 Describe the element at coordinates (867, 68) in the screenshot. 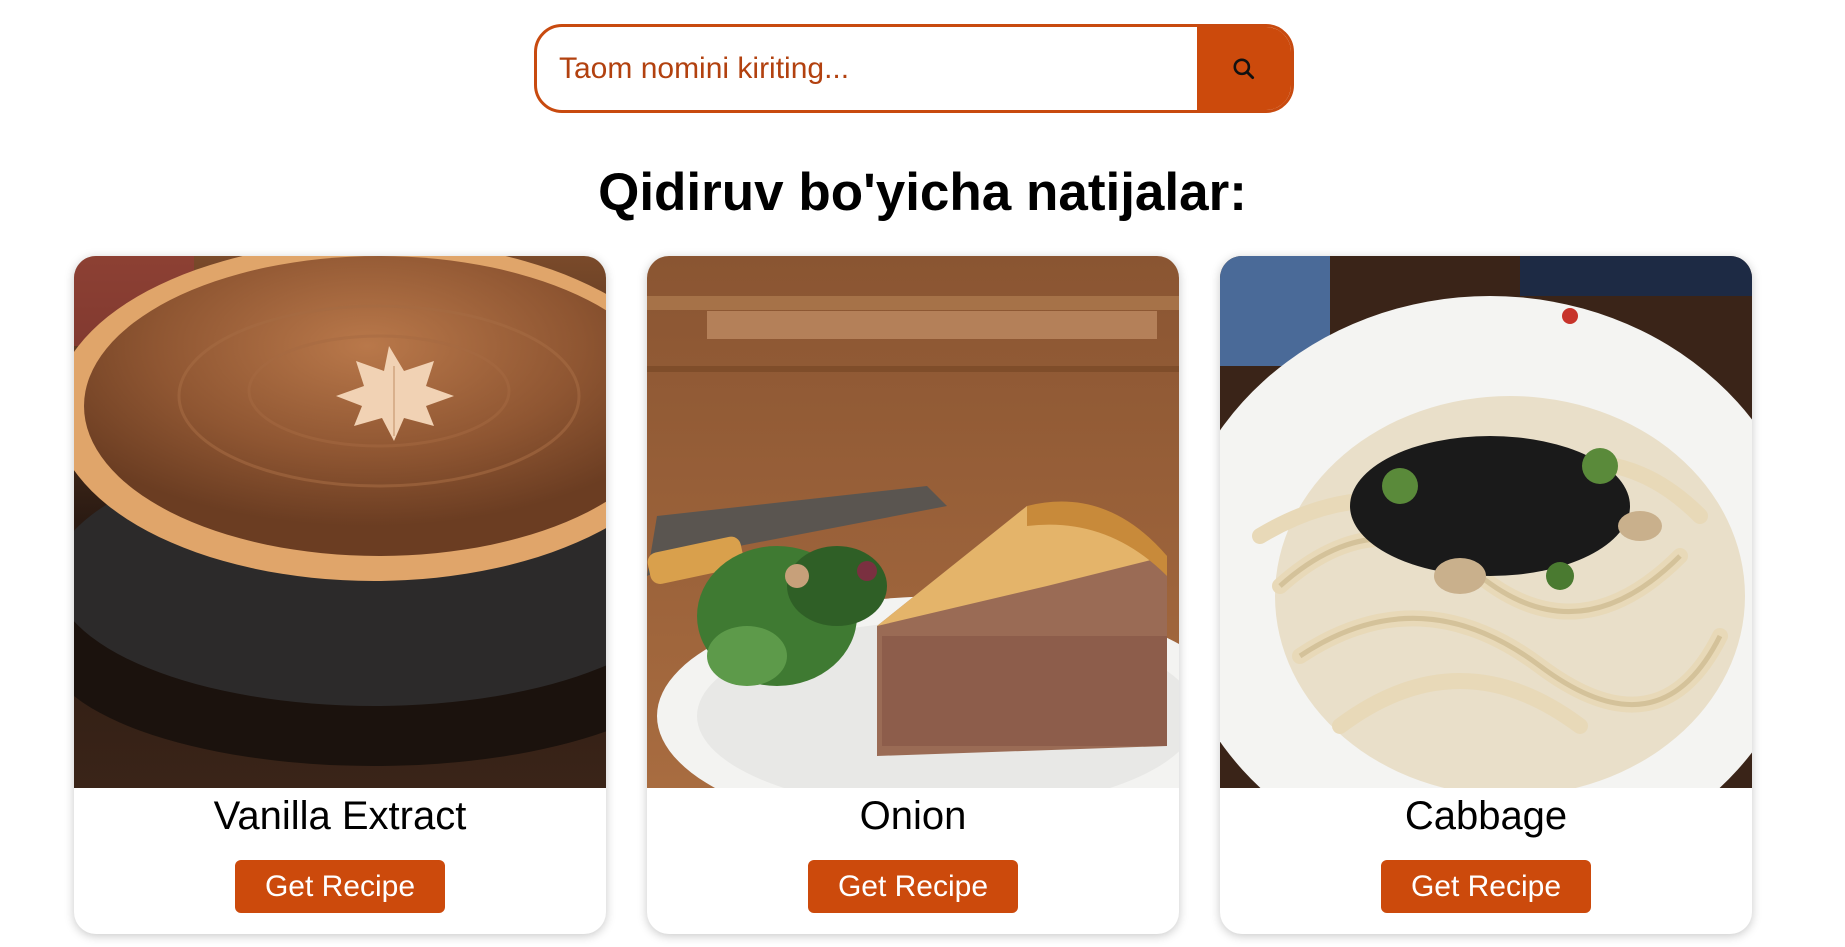

I see `search-input` at that location.